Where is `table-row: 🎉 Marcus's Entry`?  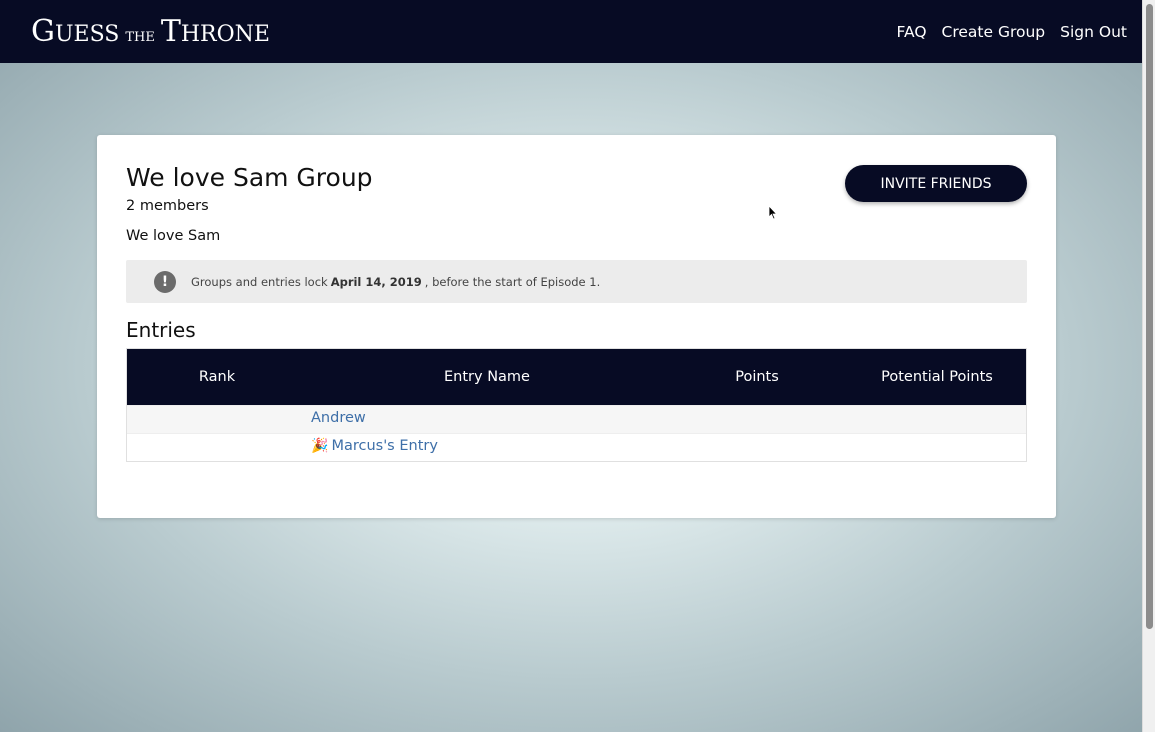 table-row: 🎉 Marcus's Entry is located at coordinates (576, 447).